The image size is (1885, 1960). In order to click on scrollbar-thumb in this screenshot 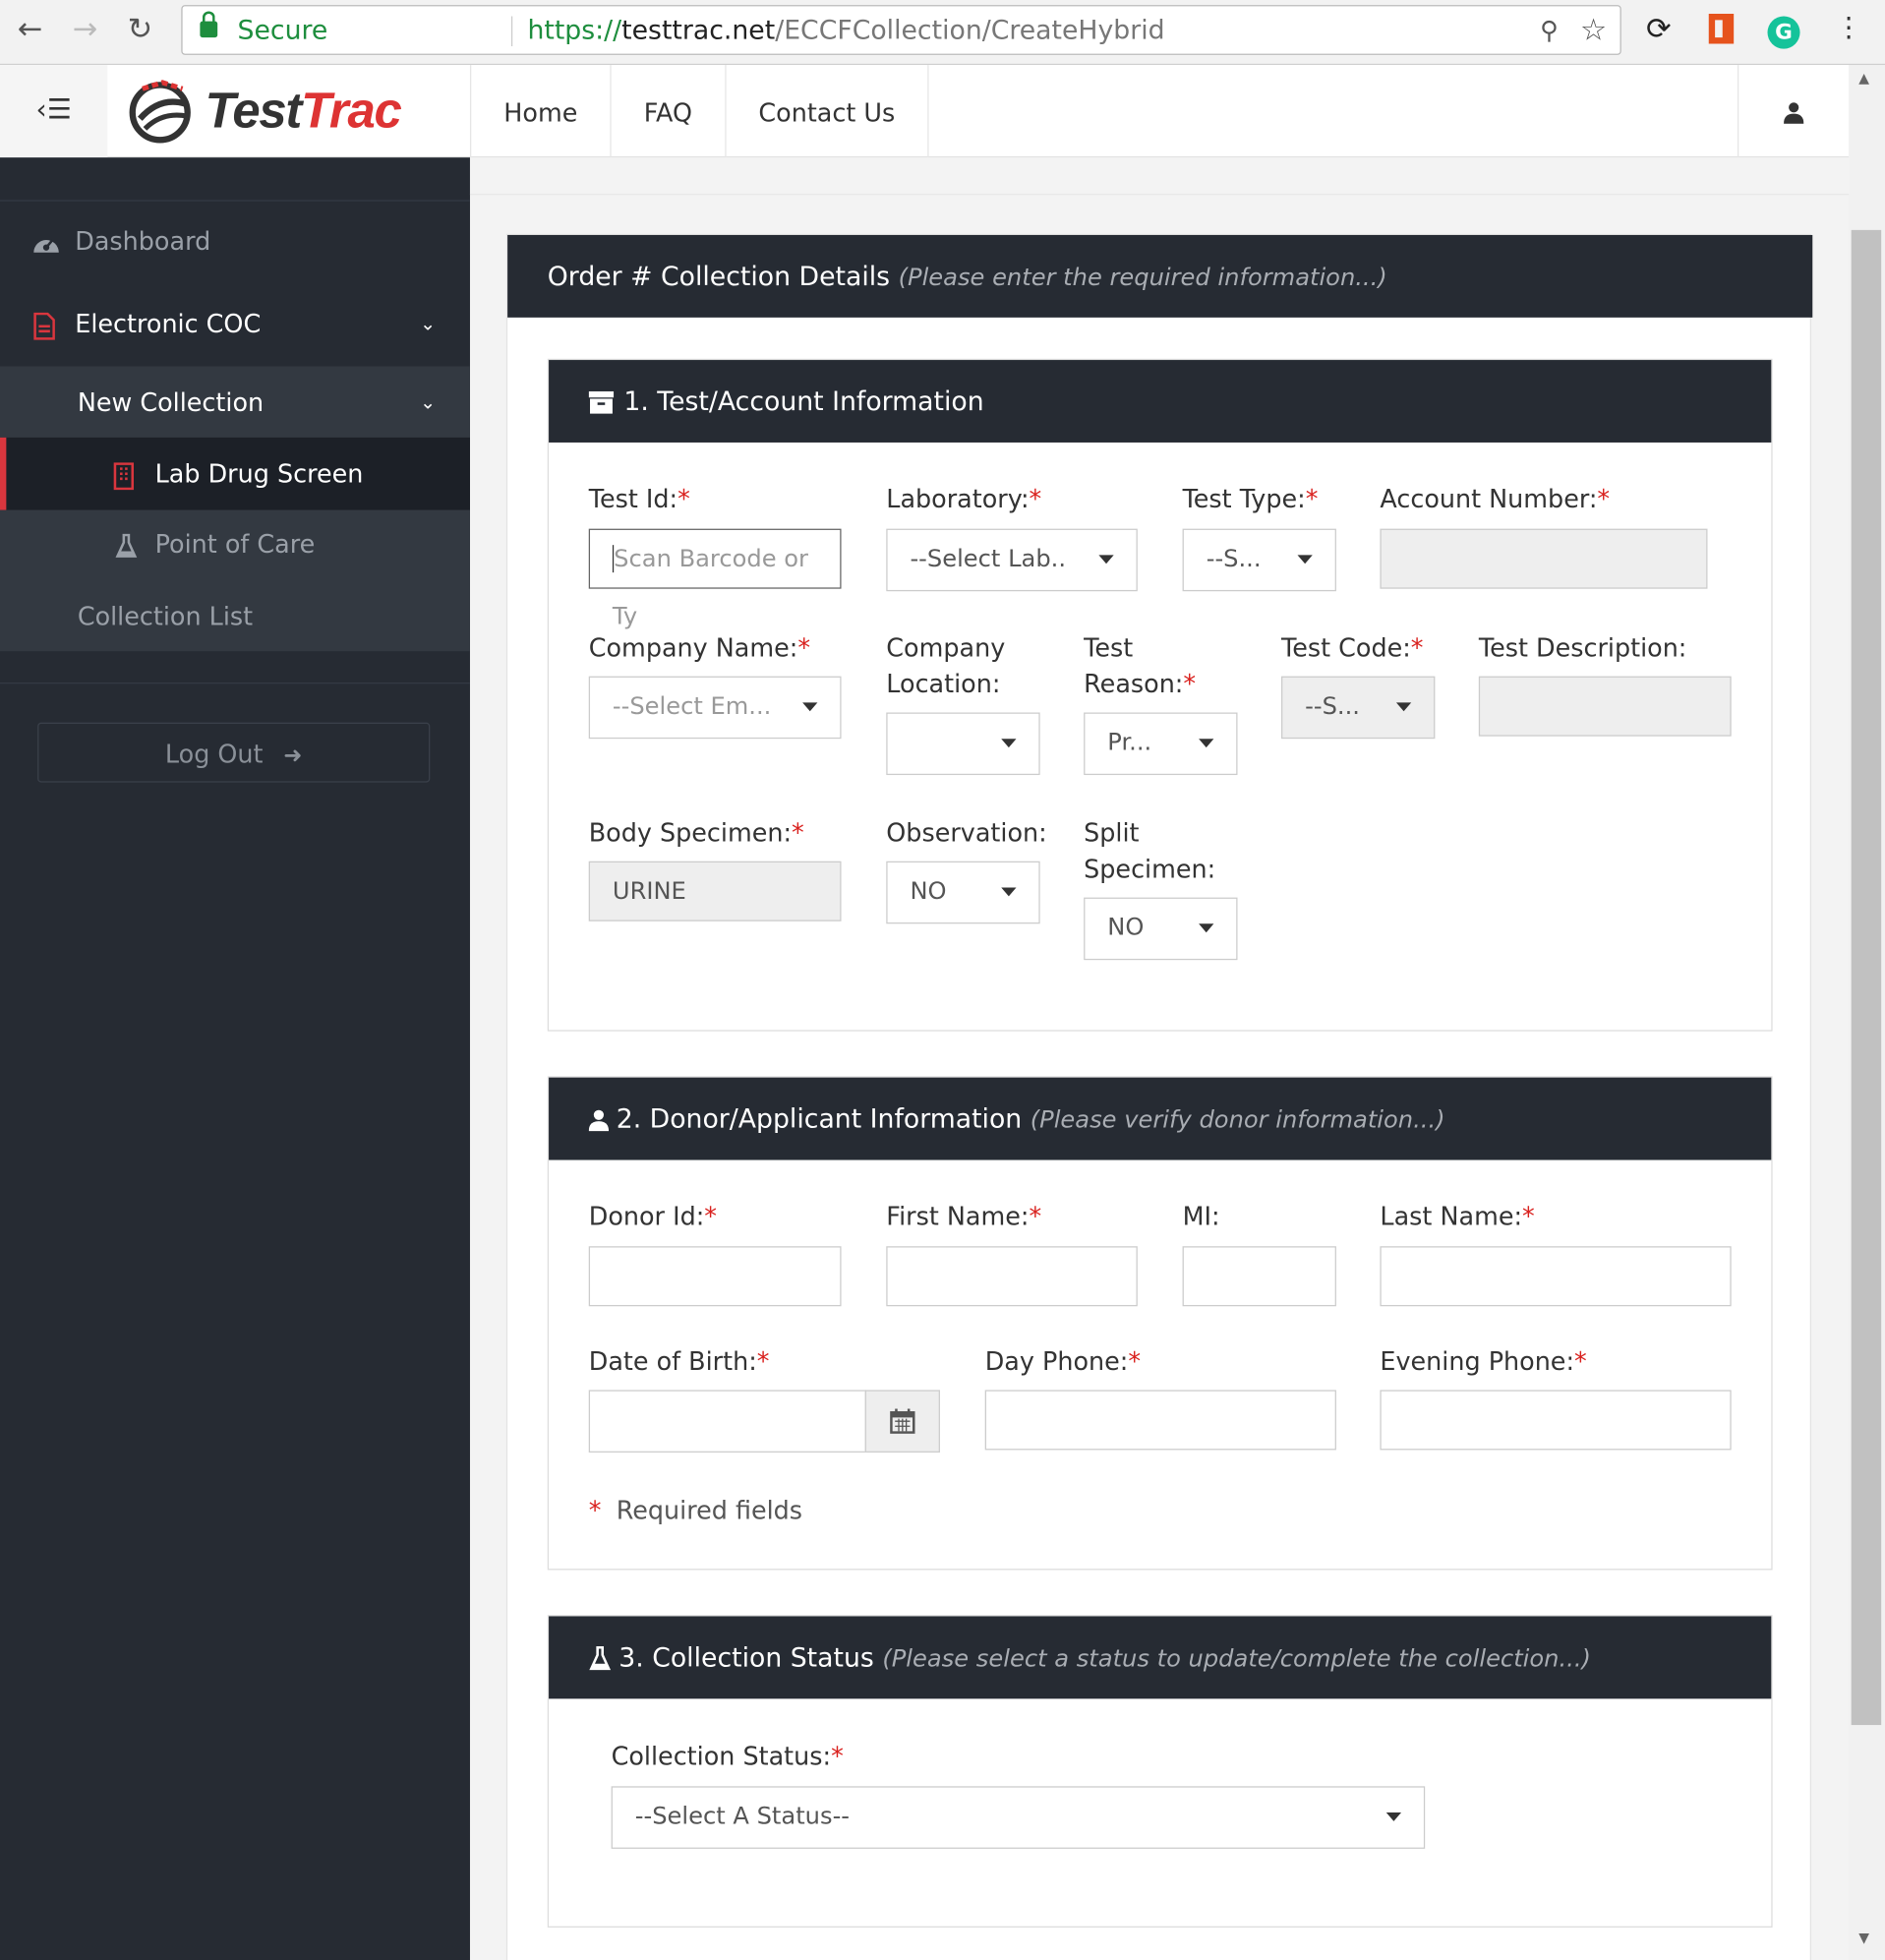, I will do `click(1867, 977)`.